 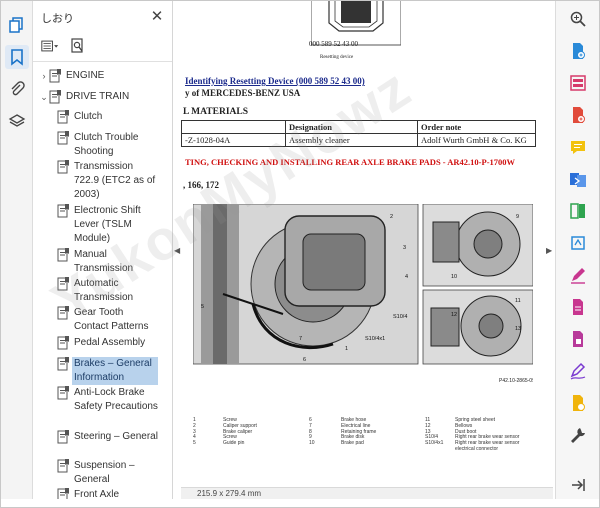 What do you see at coordinates (104, 472) in the screenshot?
I see `bookmark-label: Suspension – General` at bounding box center [104, 472].